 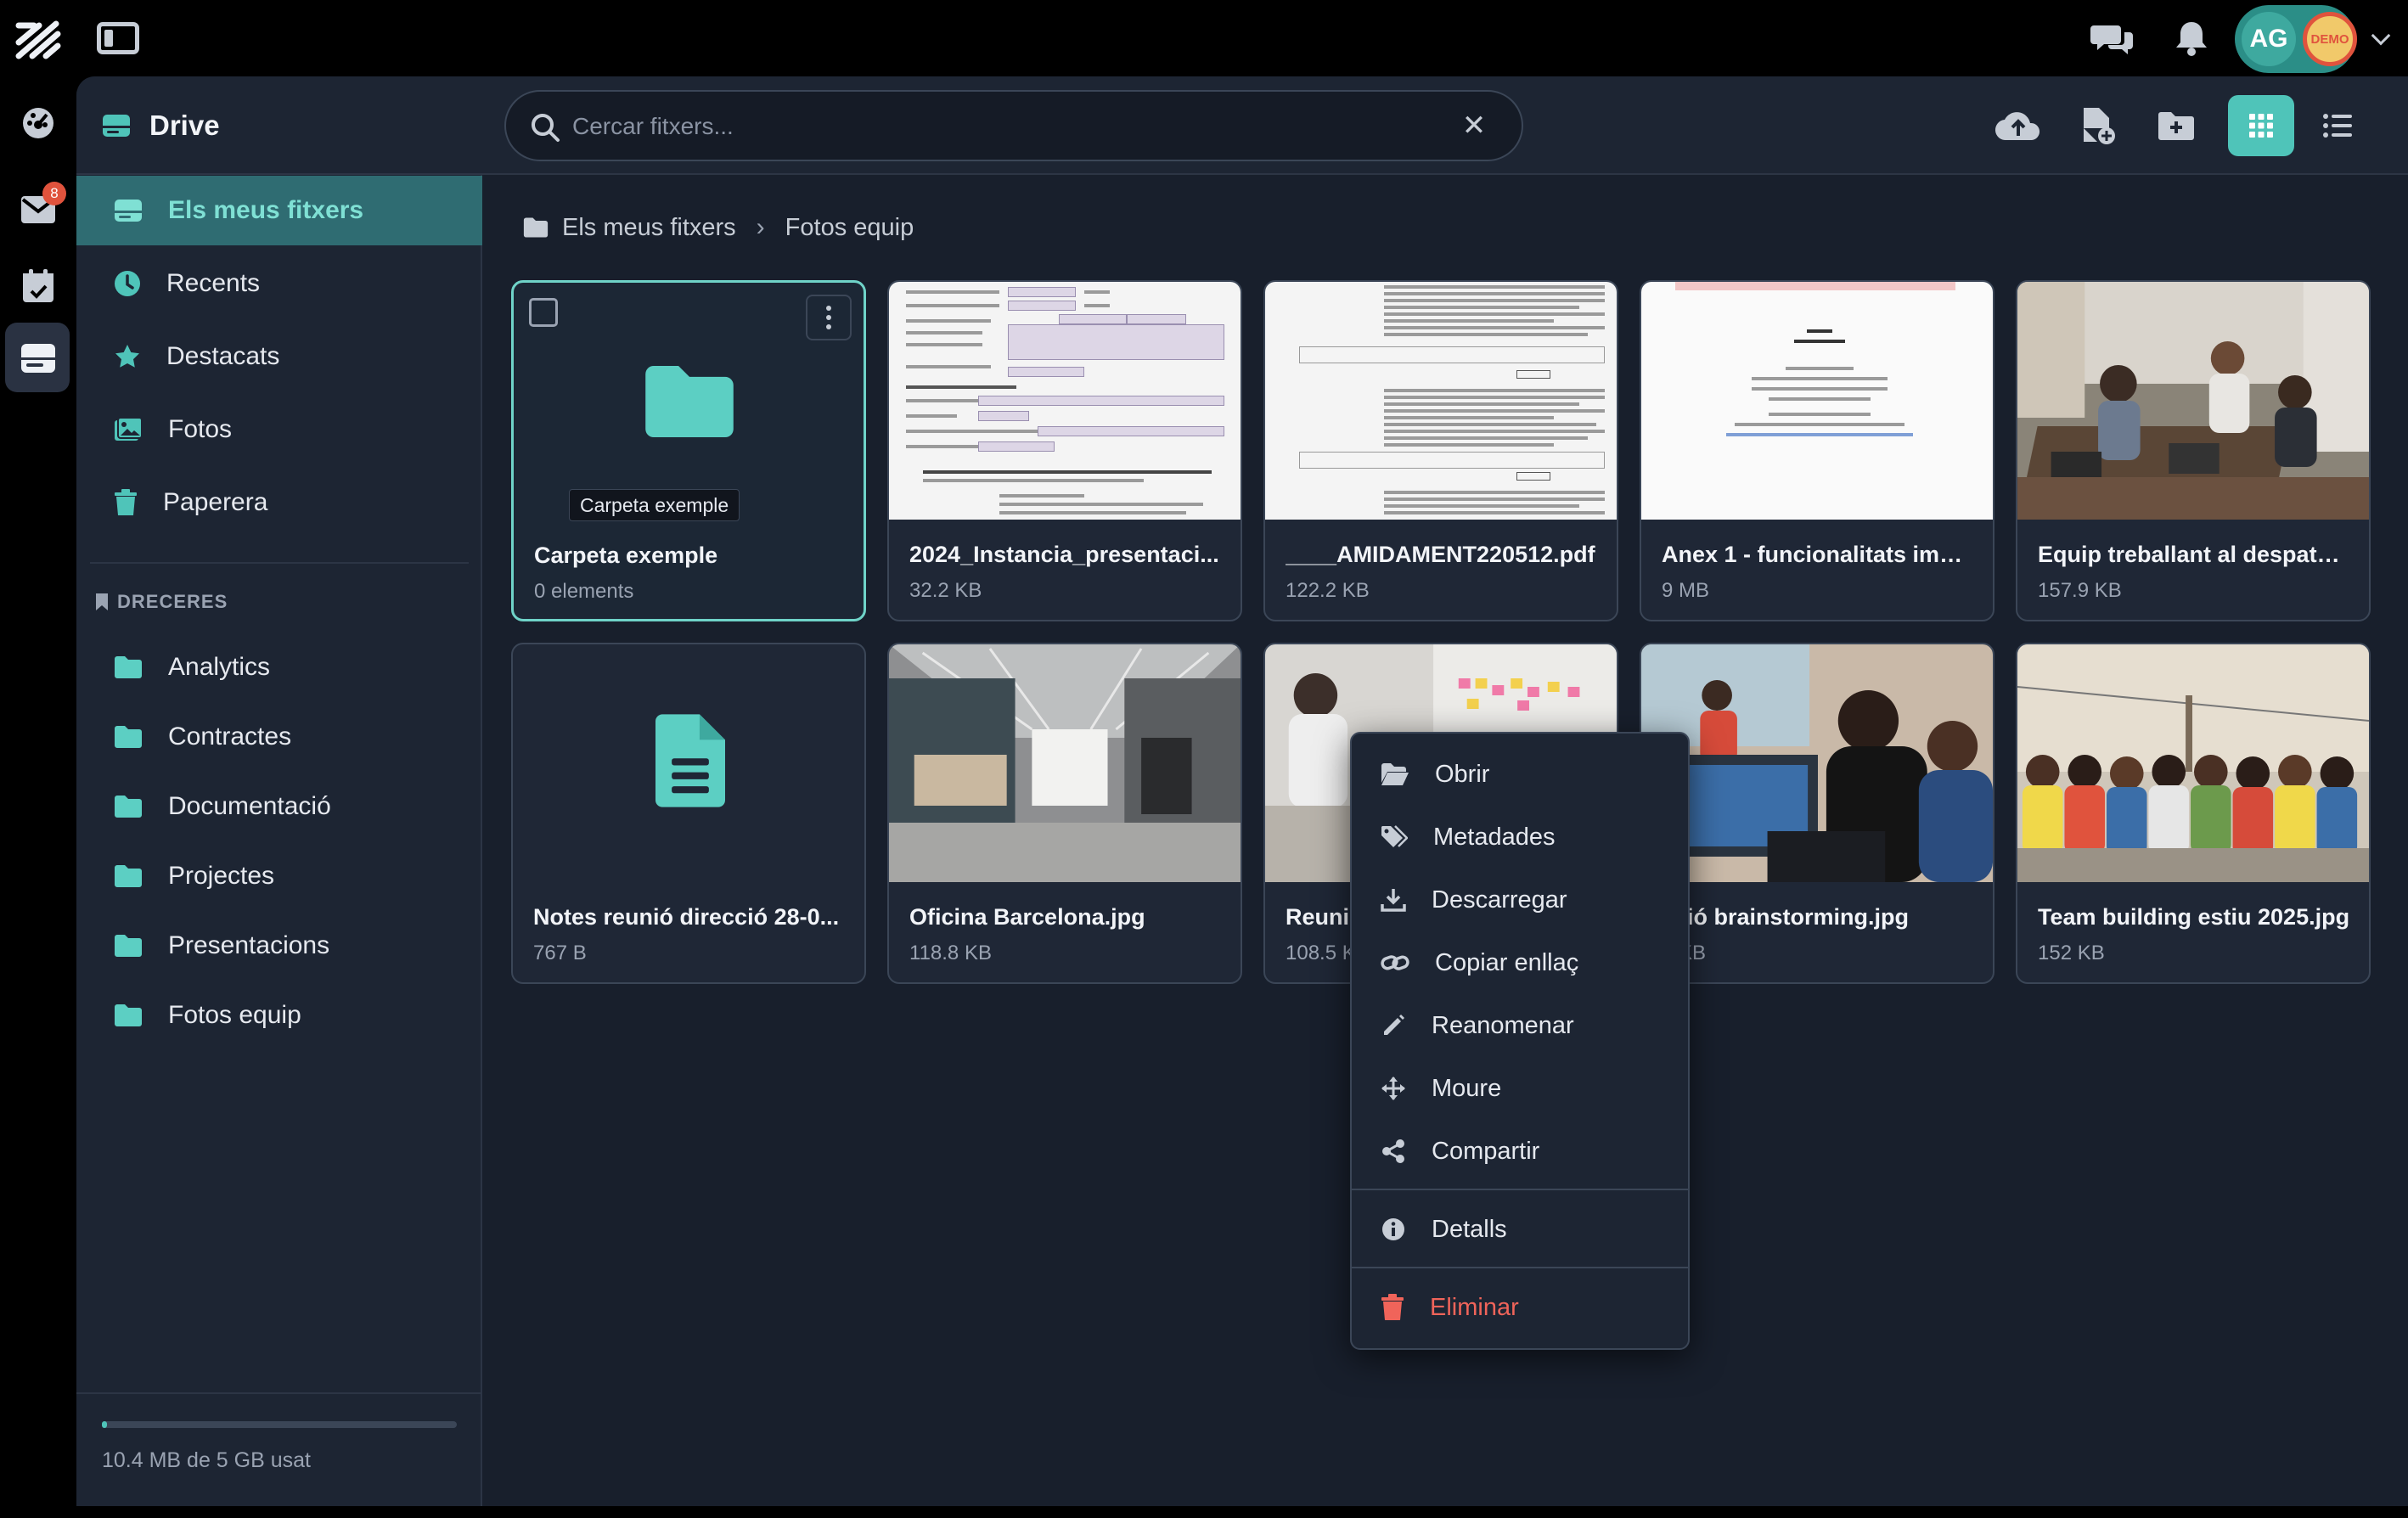 What do you see at coordinates (1520, 1268) in the screenshot?
I see `menu-divider` at bounding box center [1520, 1268].